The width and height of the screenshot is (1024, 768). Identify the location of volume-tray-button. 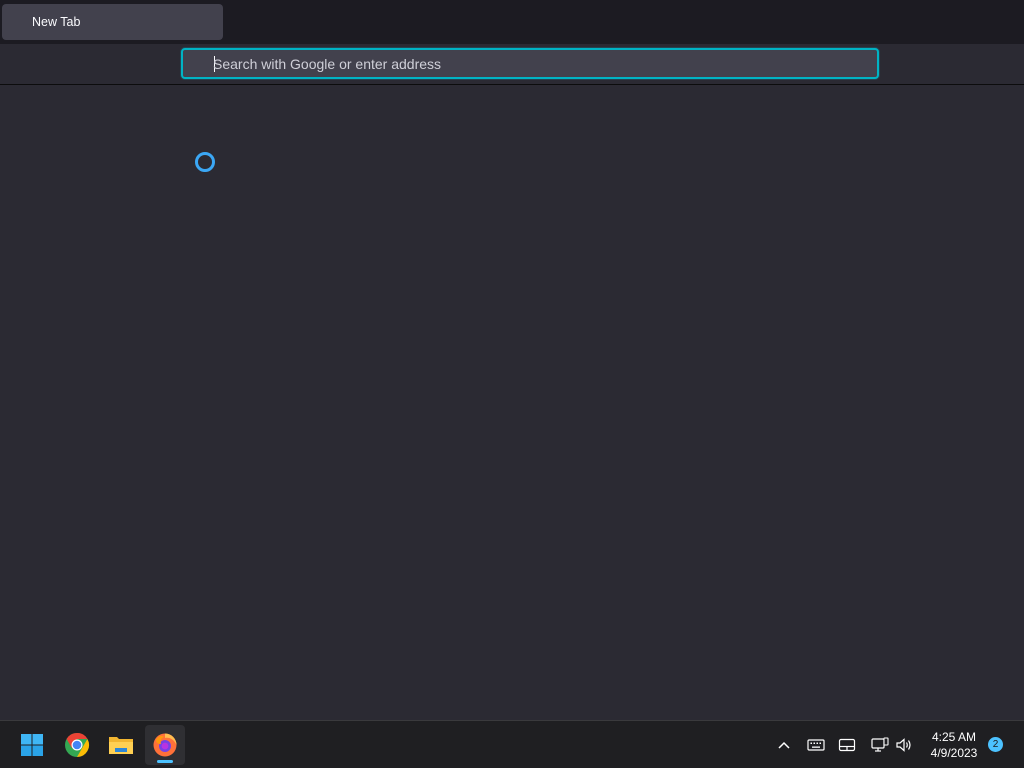
(904, 745).